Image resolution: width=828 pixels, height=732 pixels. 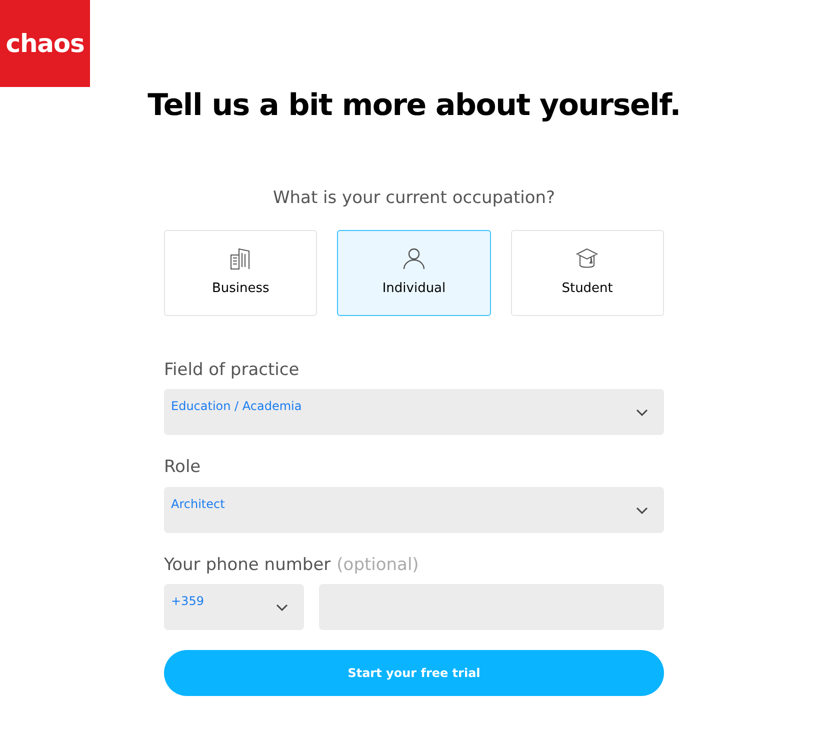 I want to click on page-heading: Tell us a bit more about yourself., so click(x=414, y=106).